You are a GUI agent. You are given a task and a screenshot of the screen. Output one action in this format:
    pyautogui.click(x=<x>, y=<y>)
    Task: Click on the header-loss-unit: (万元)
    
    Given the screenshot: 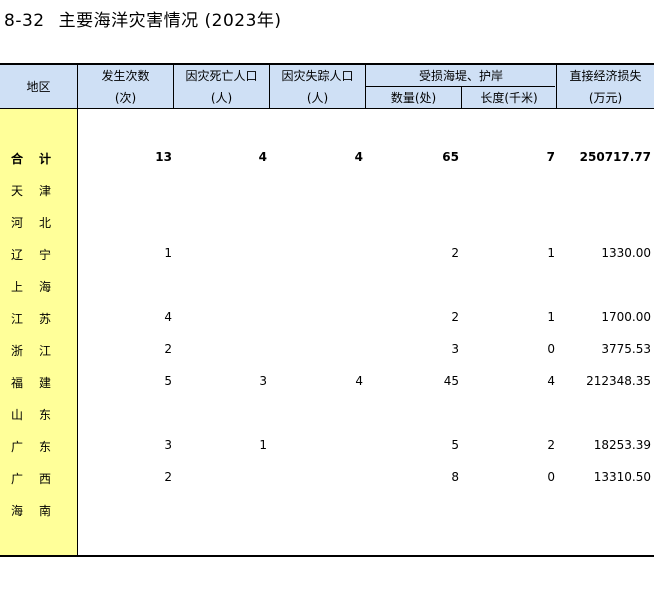 What is the action you would take?
    pyautogui.click(x=605, y=98)
    